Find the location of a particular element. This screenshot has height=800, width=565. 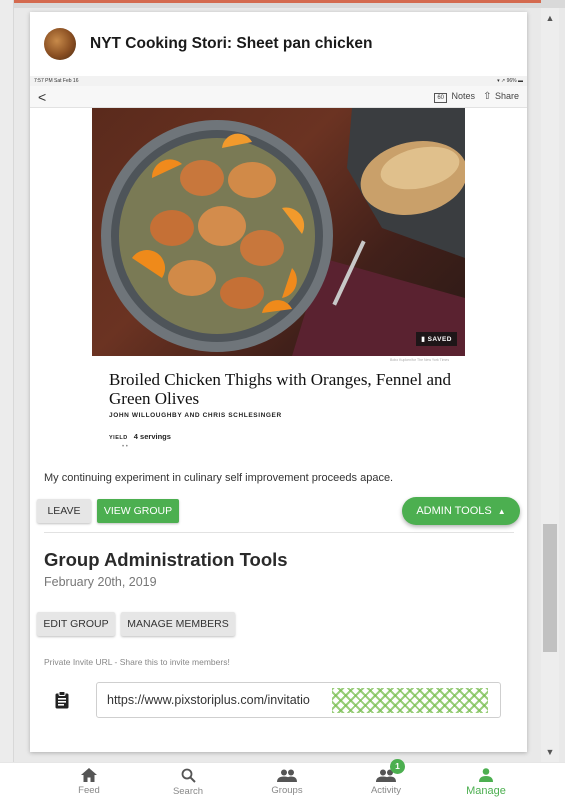

edit-group-button: EDIT GROUP is located at coordinates (76, 624).